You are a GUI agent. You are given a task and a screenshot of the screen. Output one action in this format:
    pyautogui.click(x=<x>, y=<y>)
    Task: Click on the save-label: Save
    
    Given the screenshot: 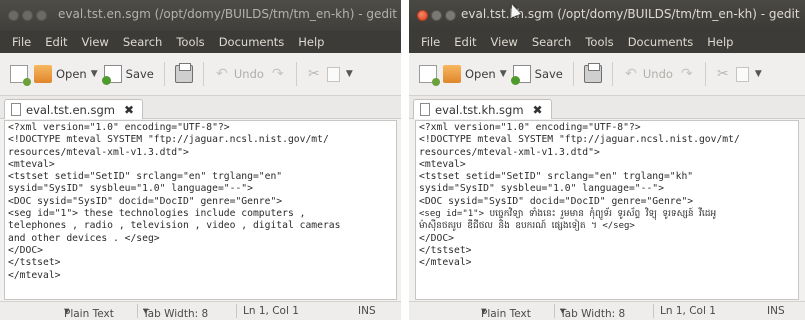 What is the action you would take?
    pyautogui.click(x=548, y=74)
    